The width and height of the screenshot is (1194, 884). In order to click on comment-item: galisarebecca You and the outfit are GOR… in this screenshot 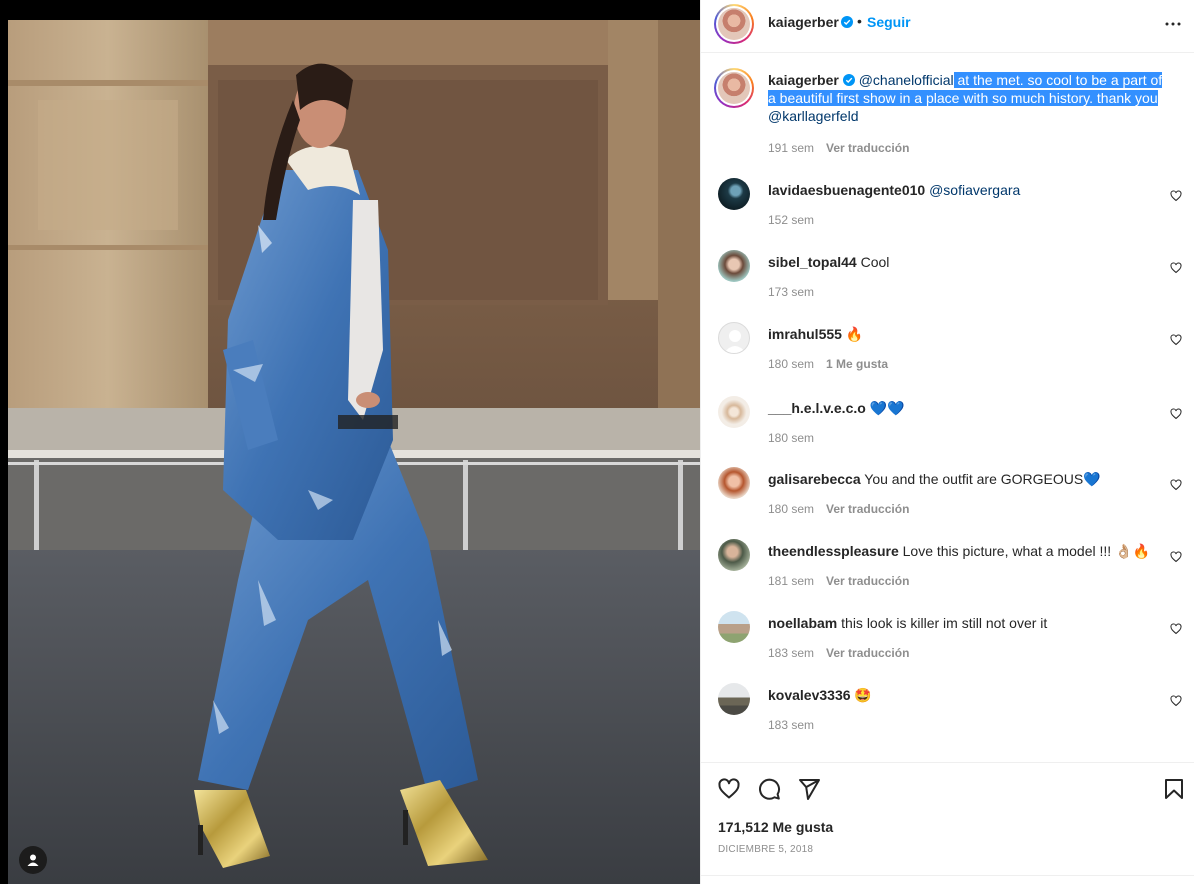, I will do `click(949, 499)`.